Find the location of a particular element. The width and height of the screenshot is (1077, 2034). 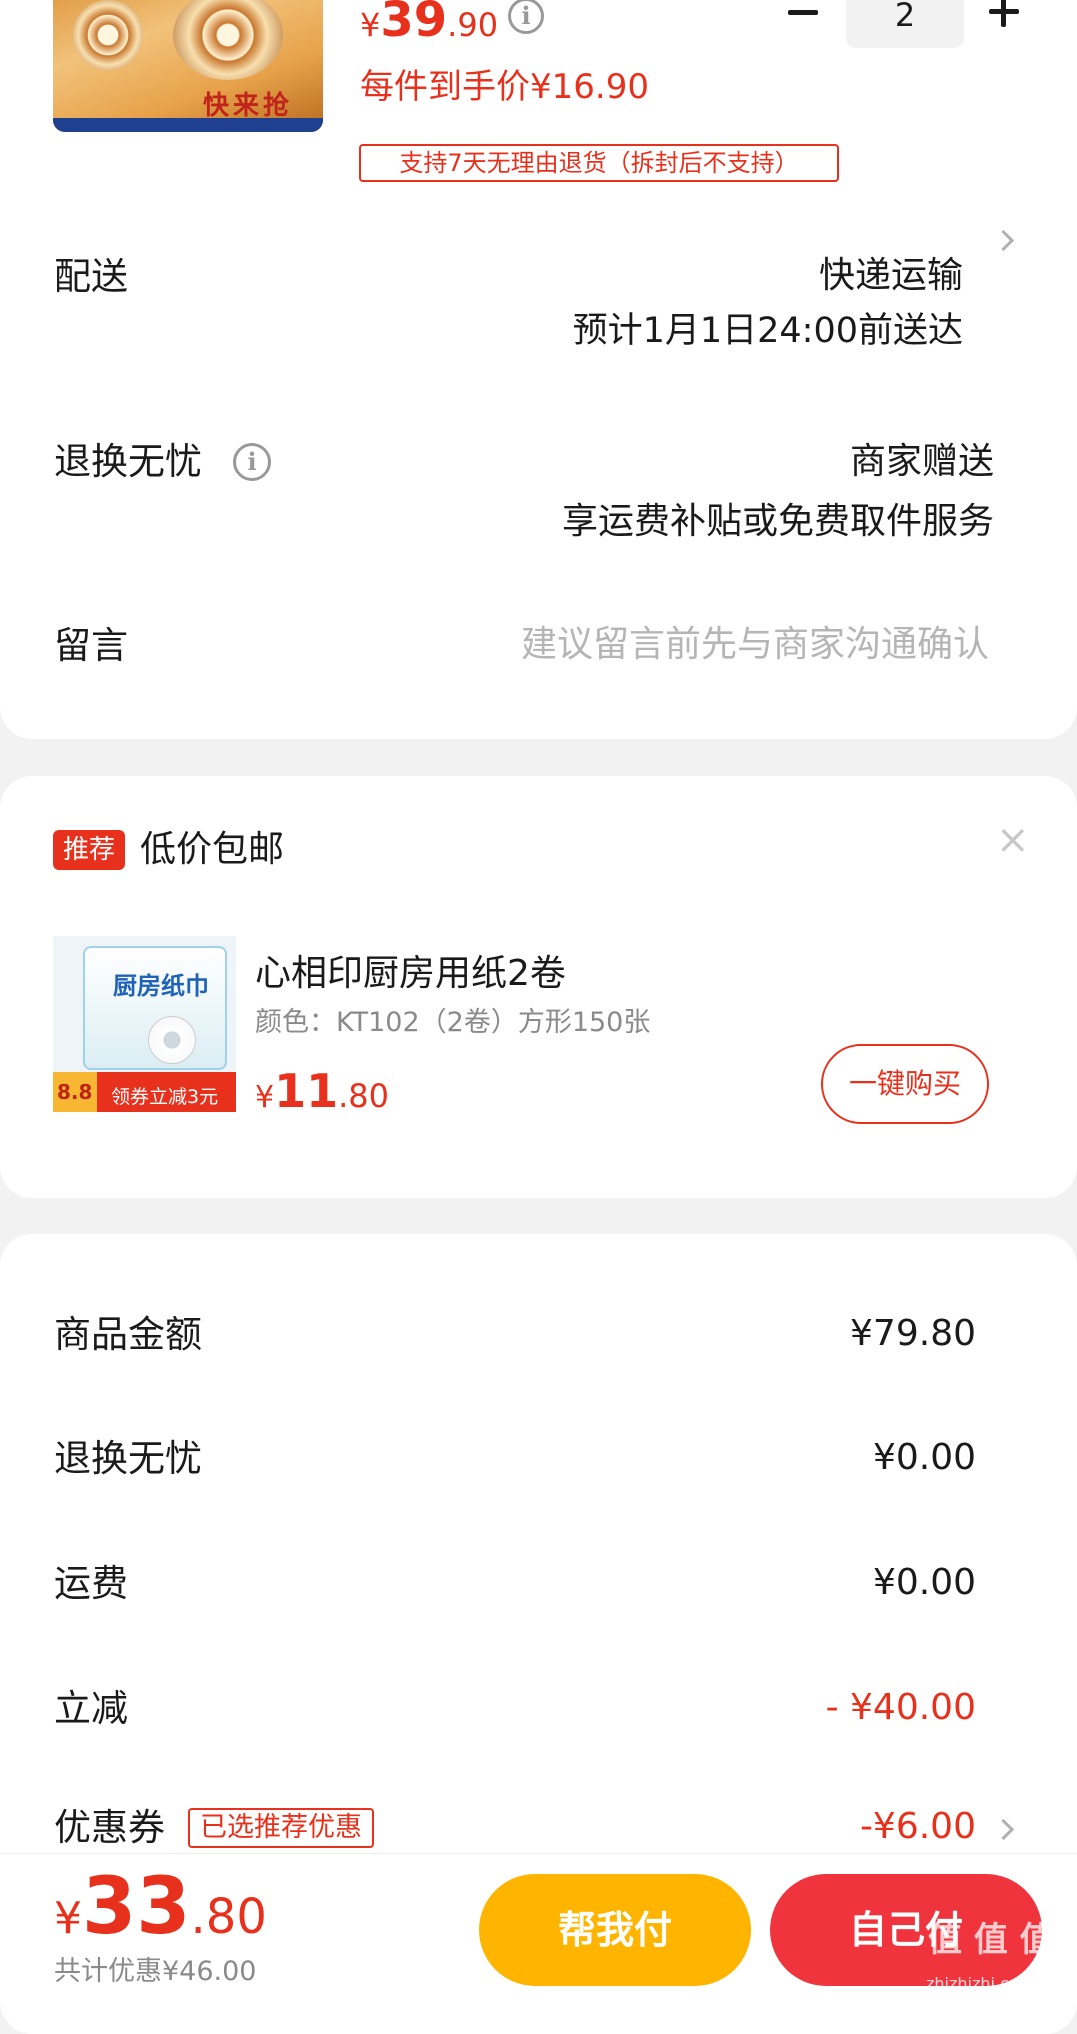

return-worry-detail: 享运费补贴或免费取件服务 is located at coordinates (777, 521).